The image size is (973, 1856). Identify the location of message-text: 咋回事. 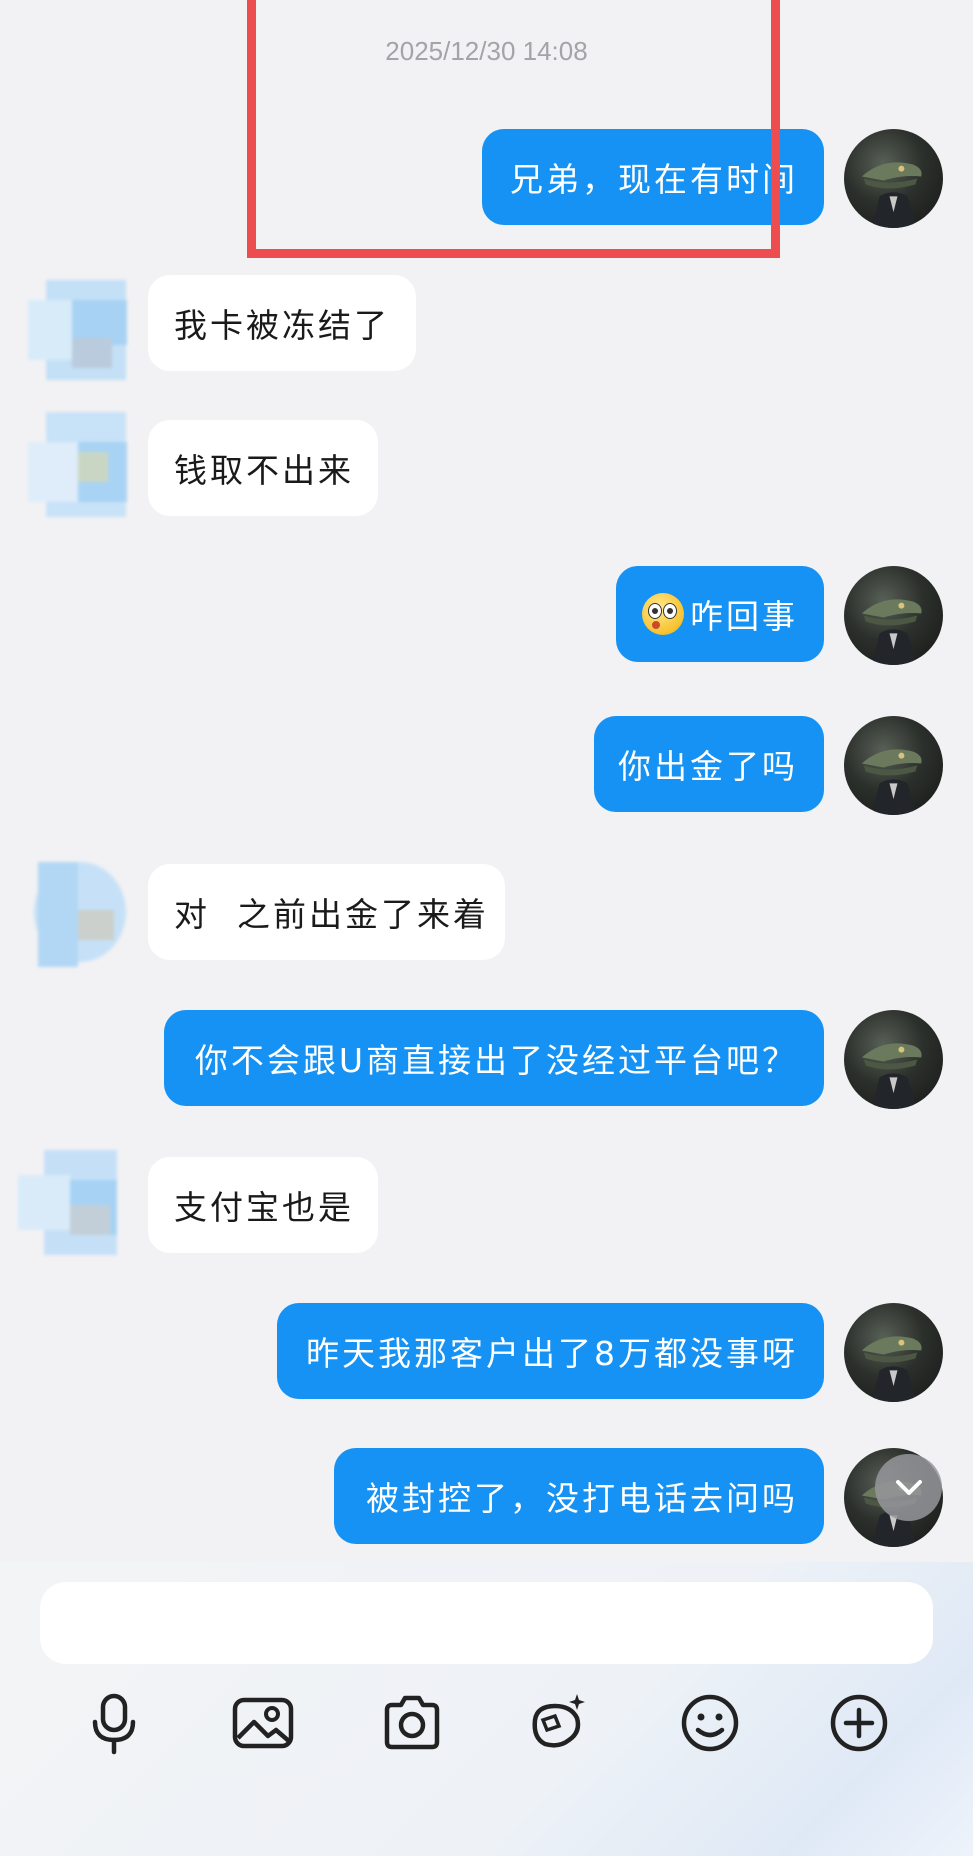
(744, 616).